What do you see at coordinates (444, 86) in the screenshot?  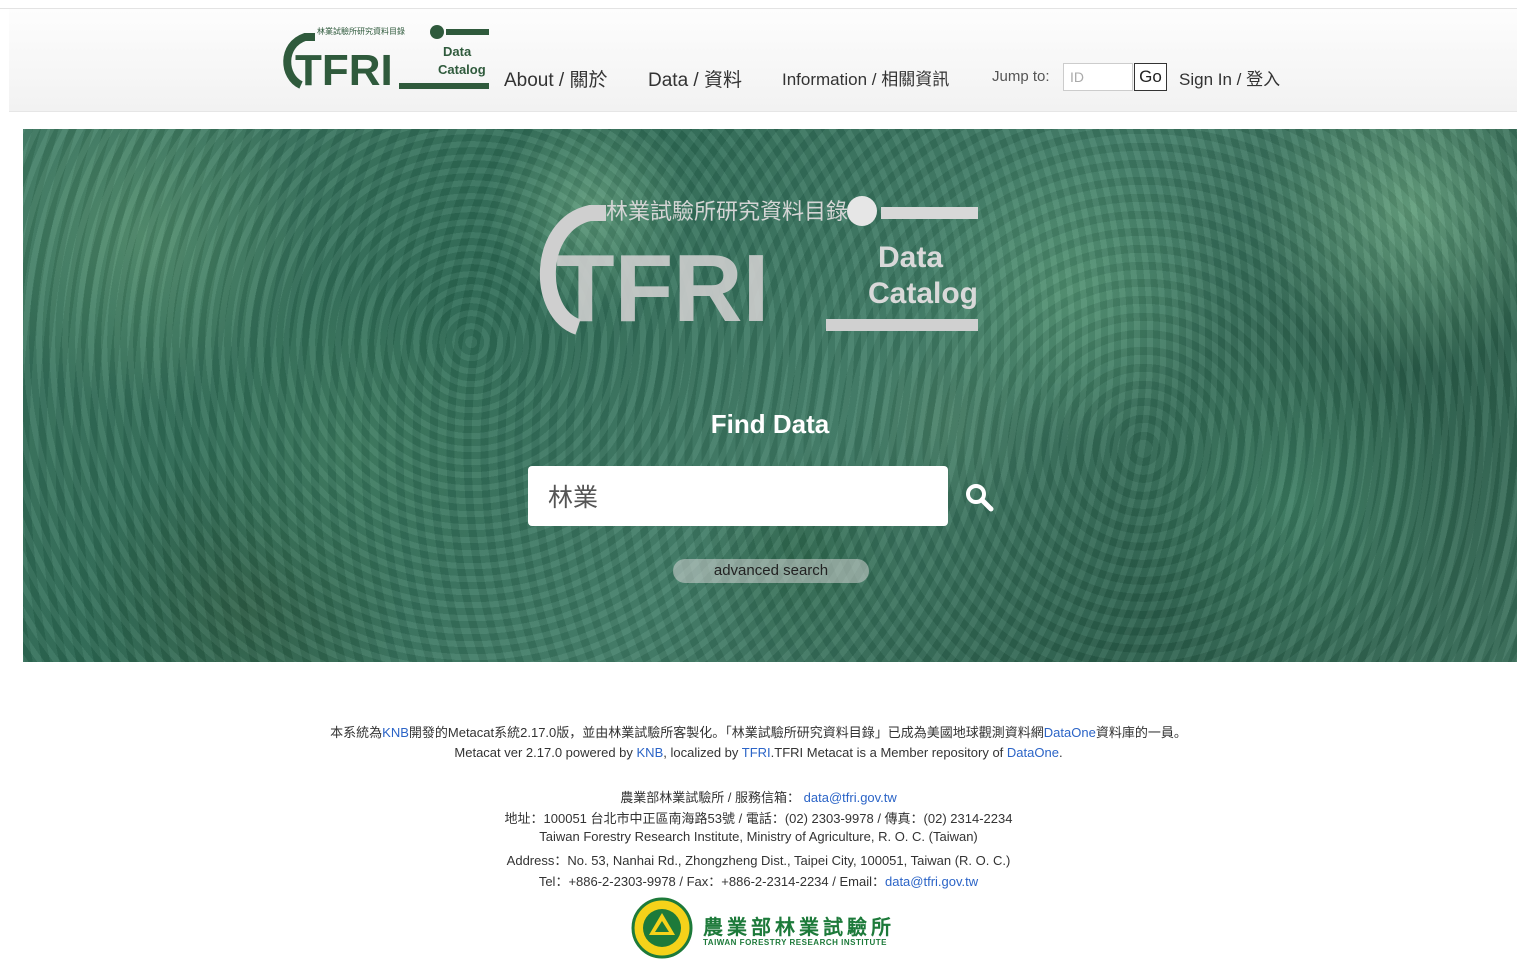 I see `logo-underline` at bounding box center [444, 86].